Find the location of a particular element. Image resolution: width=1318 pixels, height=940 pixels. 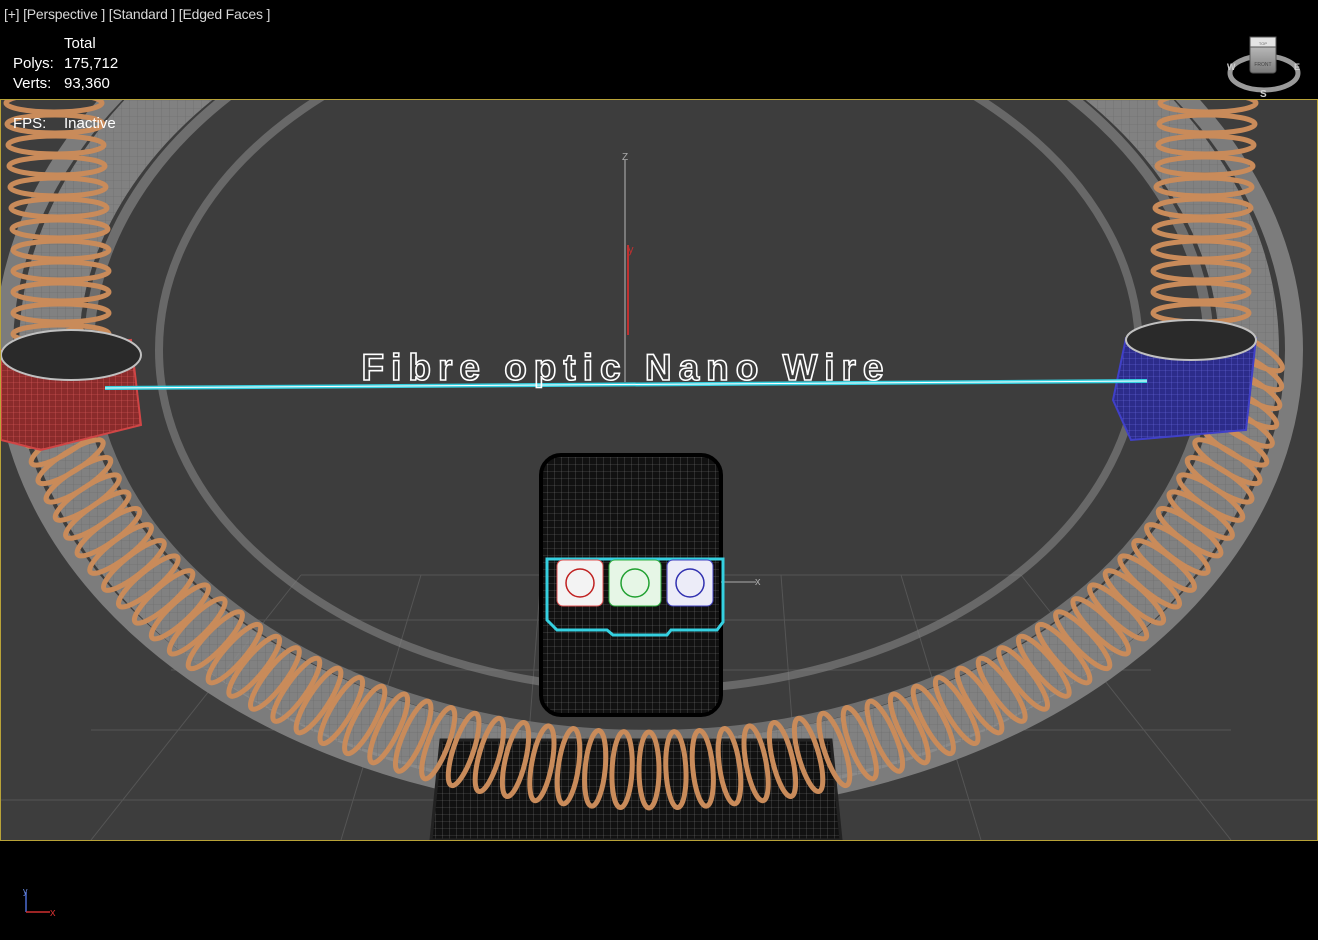

compass-south-label: S is located at coordinates (1263, 94).